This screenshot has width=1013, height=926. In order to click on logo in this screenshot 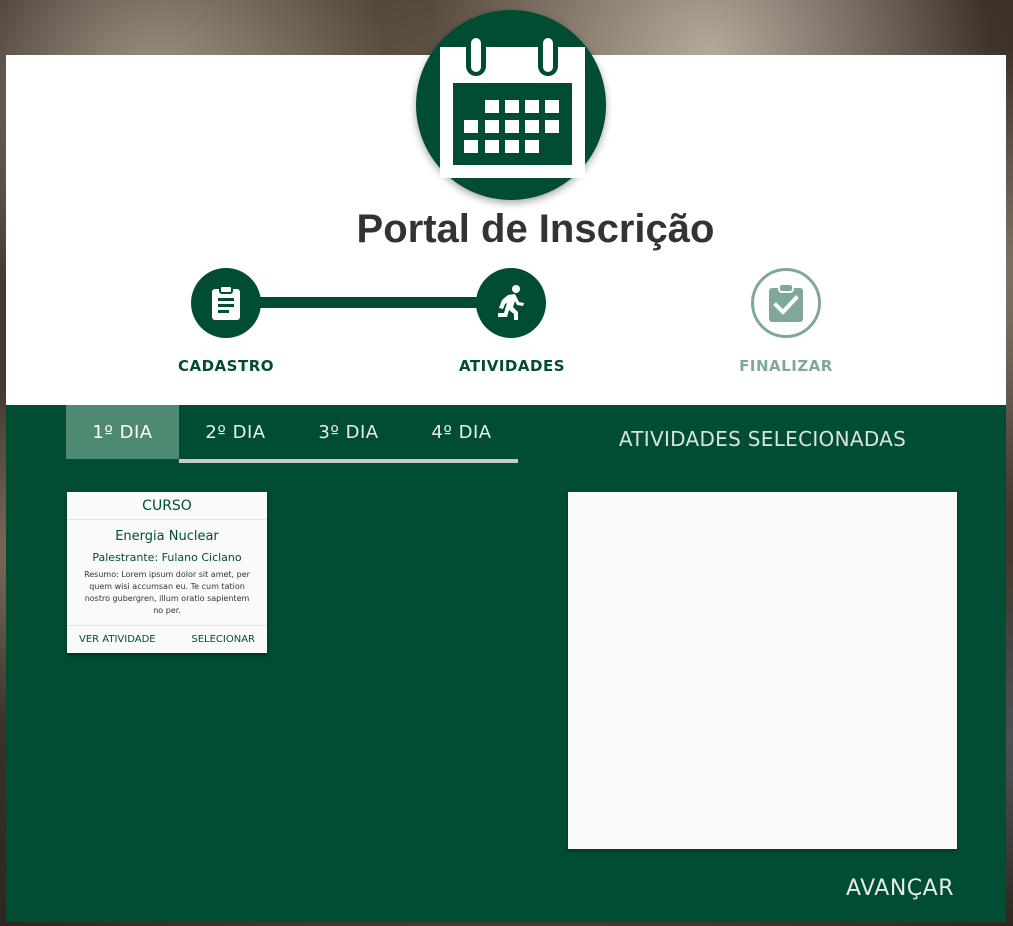, I will do `click(511, 105)`.